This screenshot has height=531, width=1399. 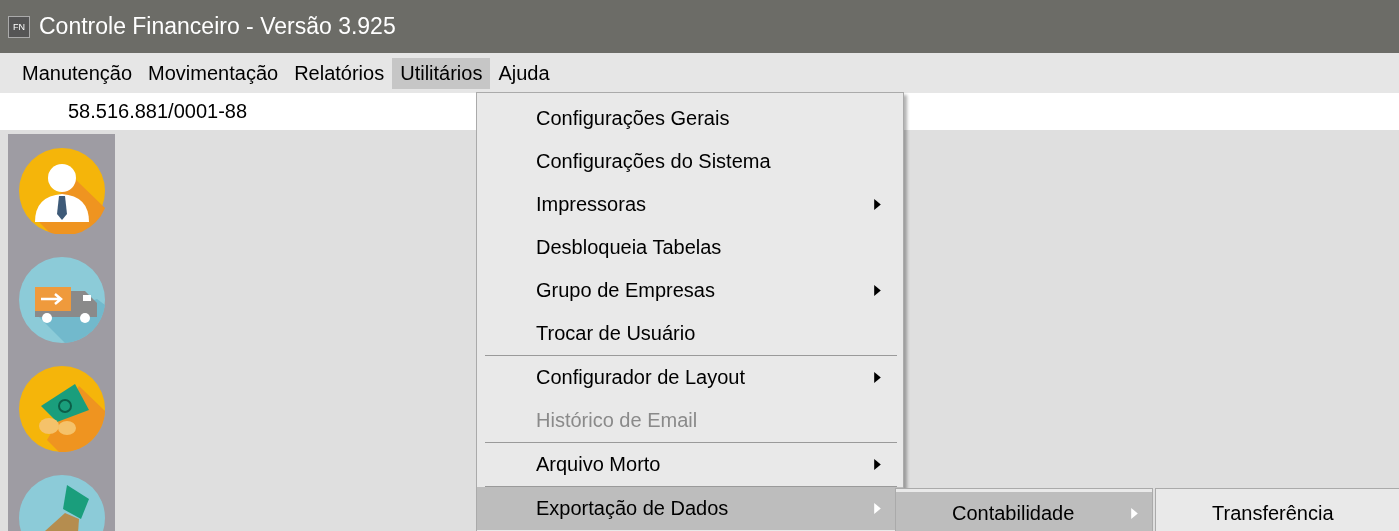 What do you see at coordinates (690, 161) in the screenshot?
I see `menu-item: Configurações do Sistema` at bounding box center [690, 161].